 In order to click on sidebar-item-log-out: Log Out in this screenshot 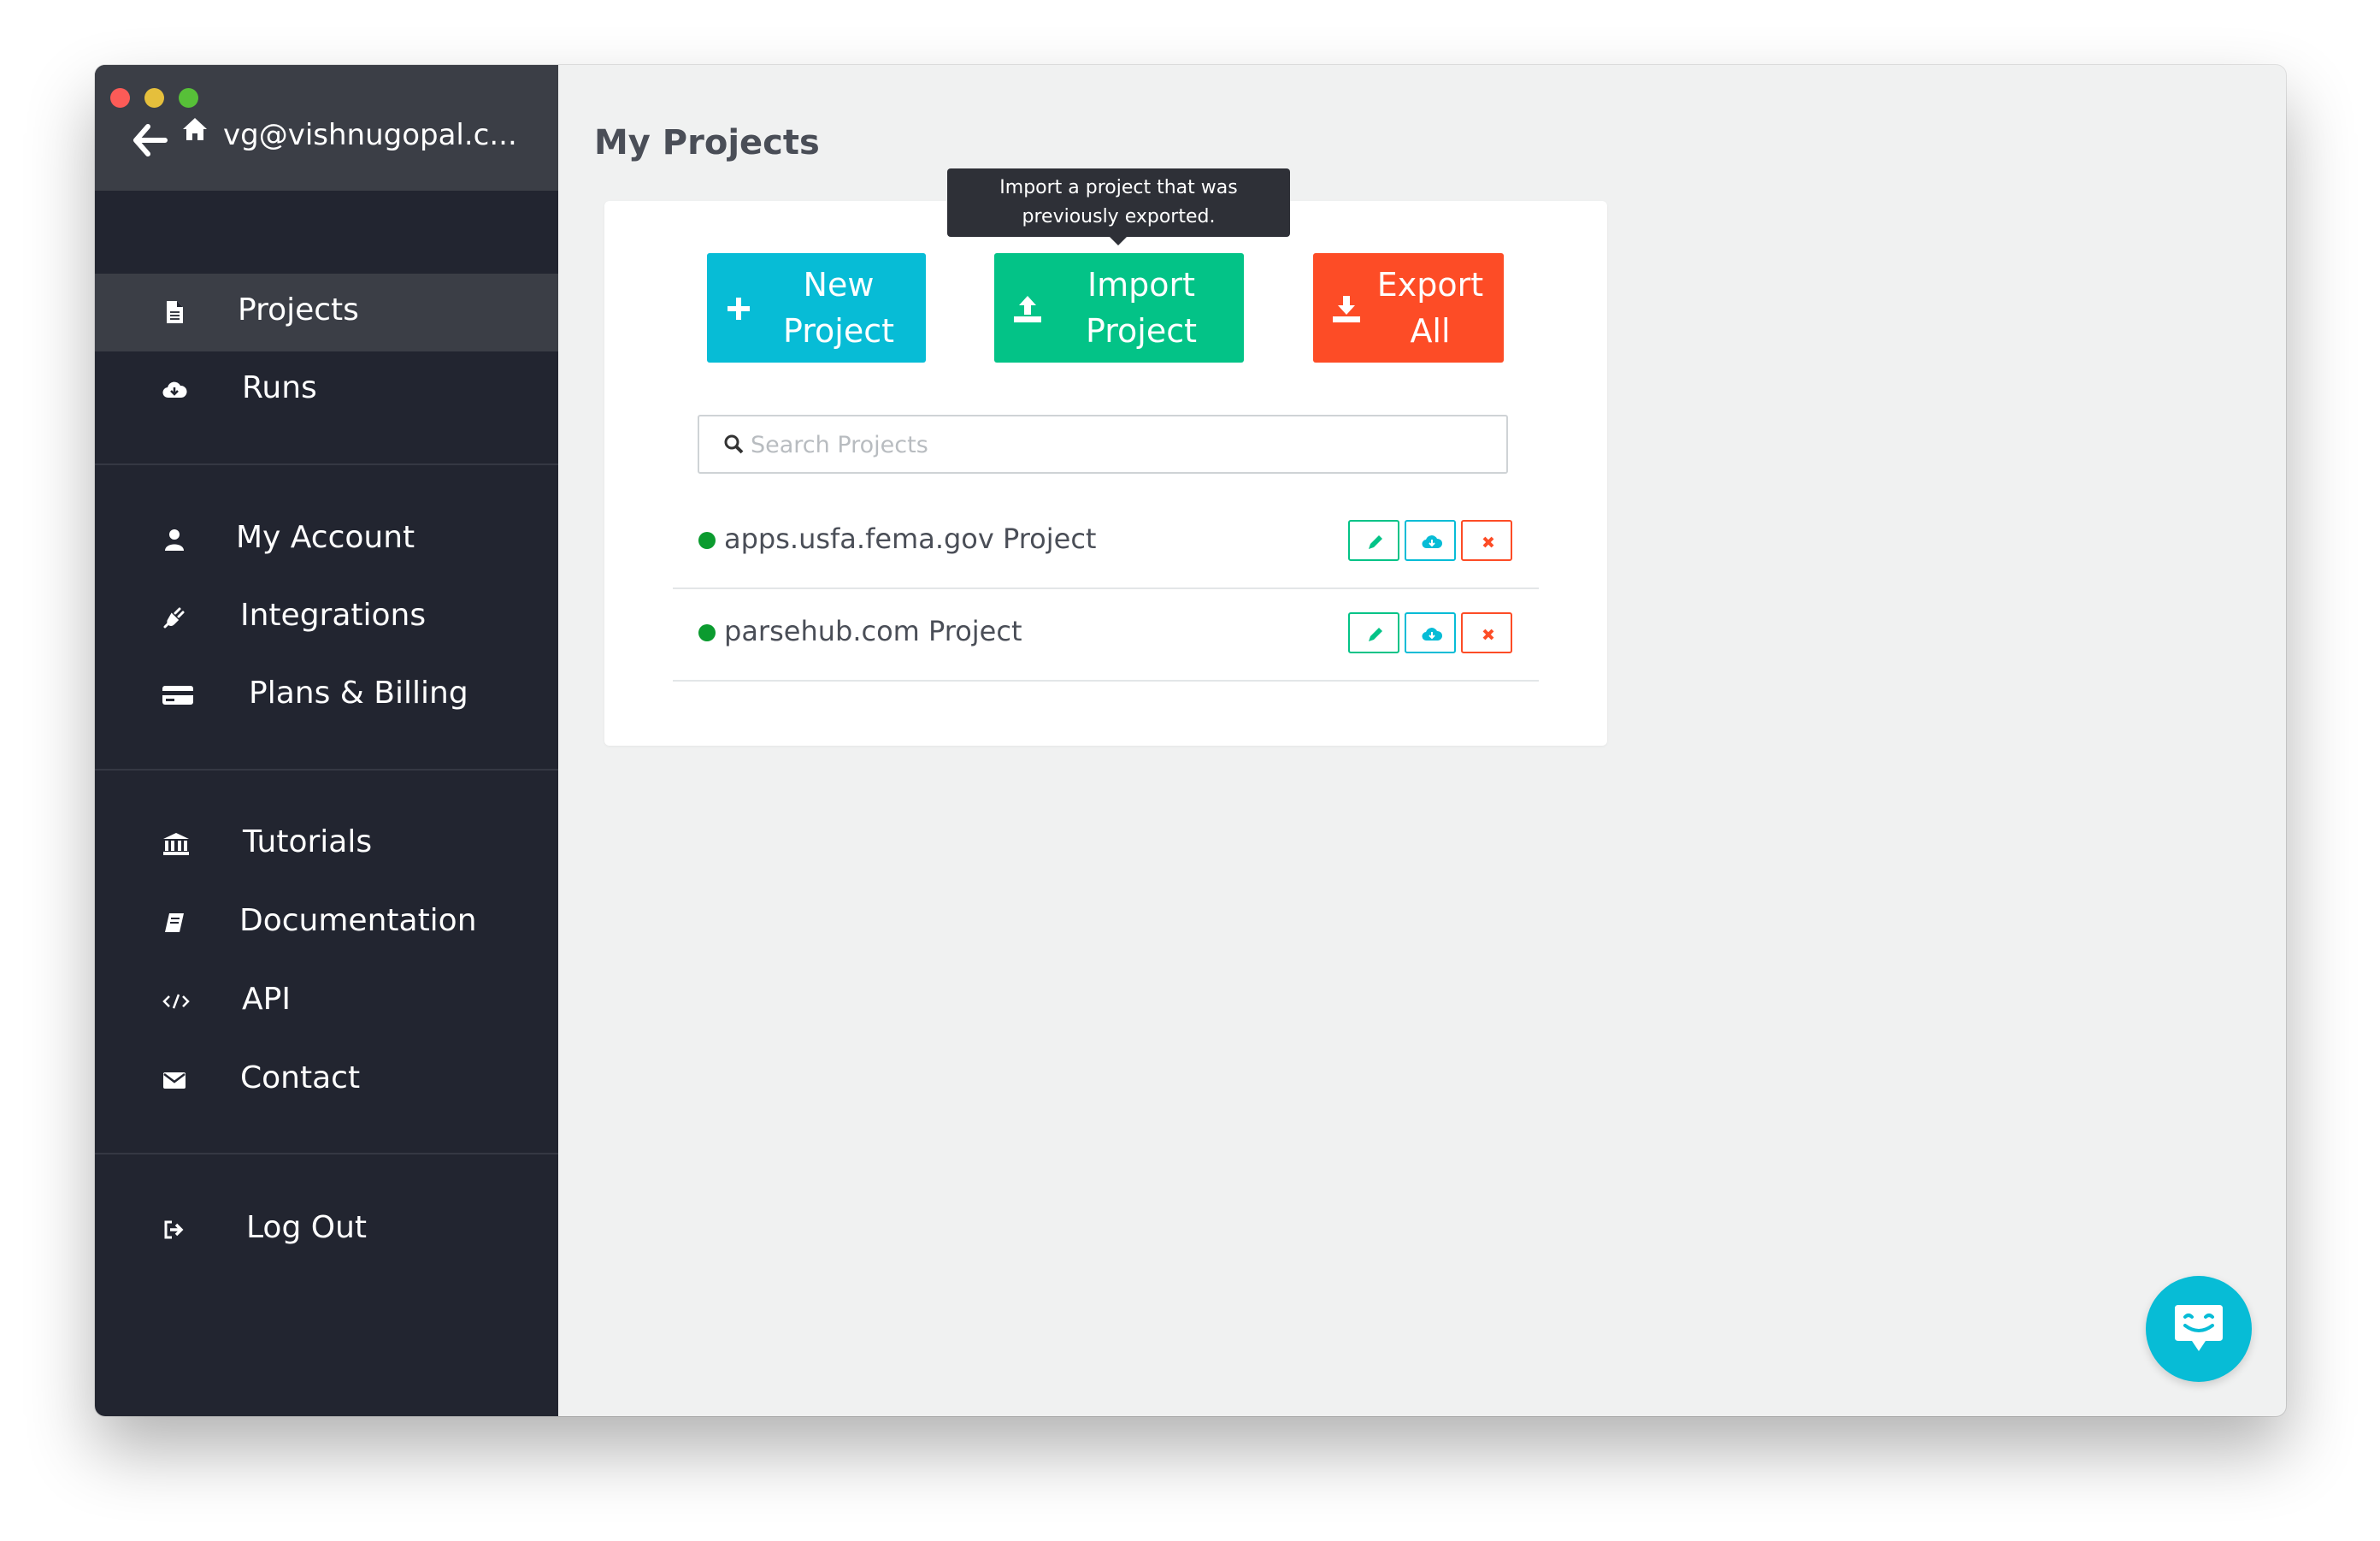, I will do `click(327, 1230)`.